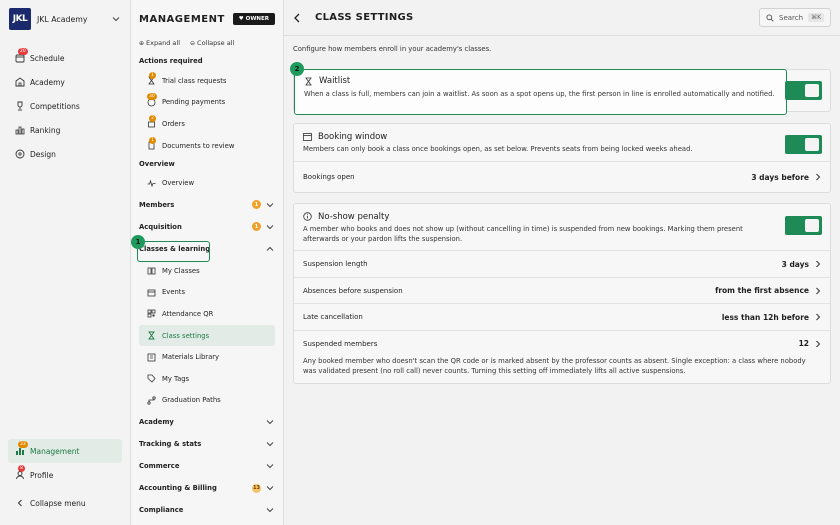 The height and width of the screenshot is (525, 840). Describe the element at coordinates (207, 422) in the screenshot. I see `section-academy: Academy` at that location.